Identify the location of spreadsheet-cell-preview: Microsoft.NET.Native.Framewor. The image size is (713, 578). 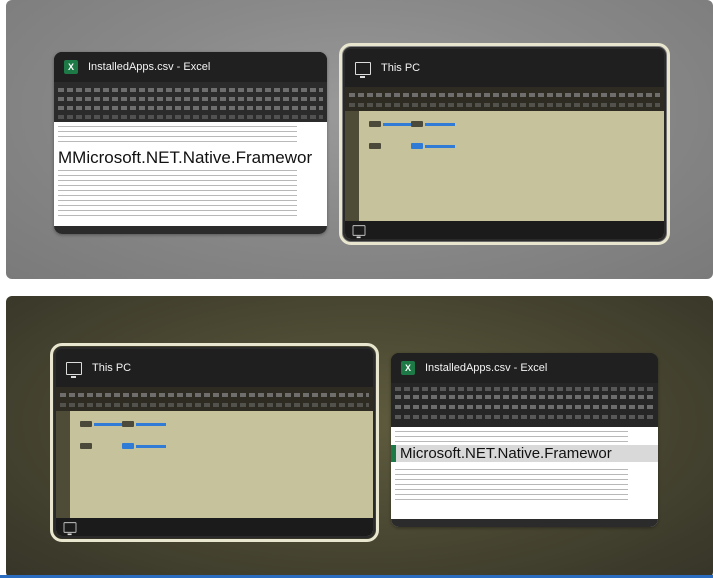
(524, 453).